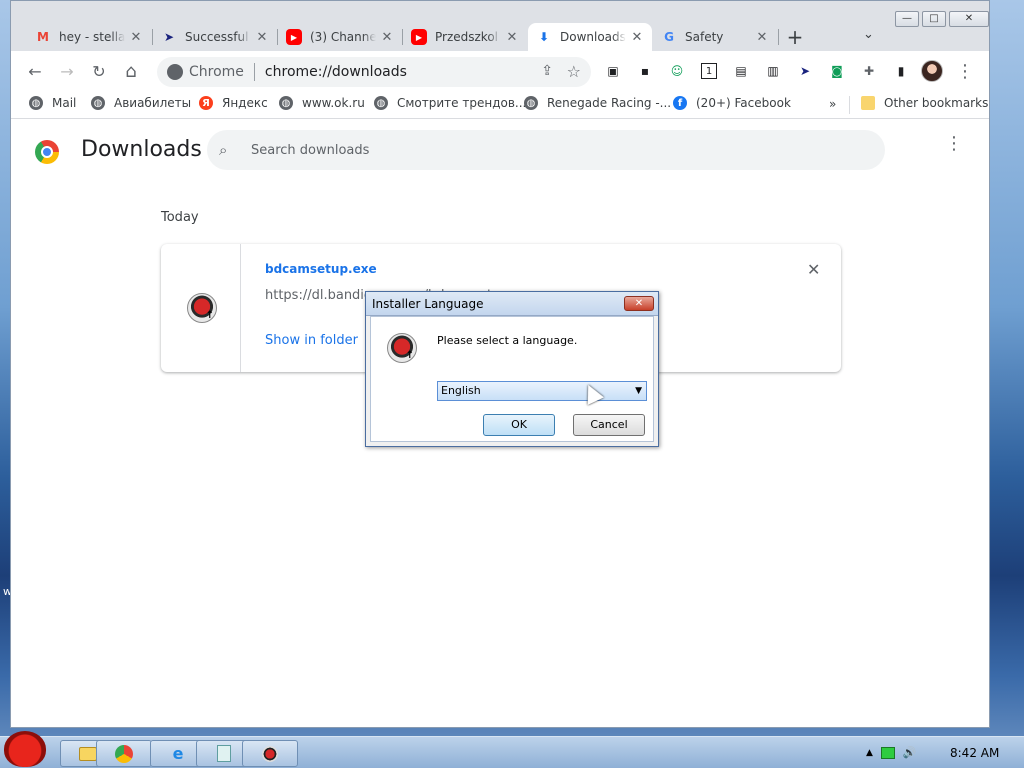 The image size is (1024, 768). I want to click on tab-downloads: ⬇ Downloads ✕, so click(590, 37).